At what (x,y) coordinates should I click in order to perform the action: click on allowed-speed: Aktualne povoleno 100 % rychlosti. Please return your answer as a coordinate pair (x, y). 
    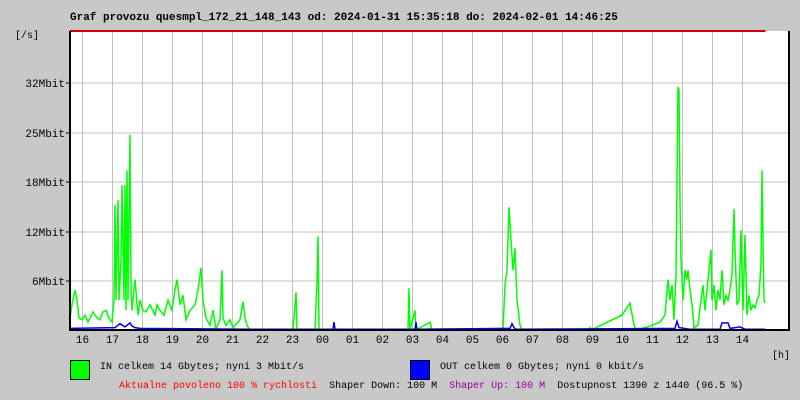
    Looking at the image, I should click on (218, 386).